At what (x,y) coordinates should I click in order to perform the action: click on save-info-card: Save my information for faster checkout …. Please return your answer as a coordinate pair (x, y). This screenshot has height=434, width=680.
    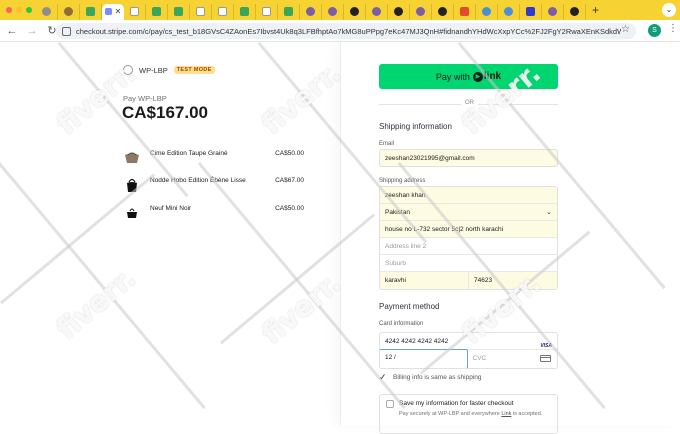
    Looking at the image, I should click on (468, 414).